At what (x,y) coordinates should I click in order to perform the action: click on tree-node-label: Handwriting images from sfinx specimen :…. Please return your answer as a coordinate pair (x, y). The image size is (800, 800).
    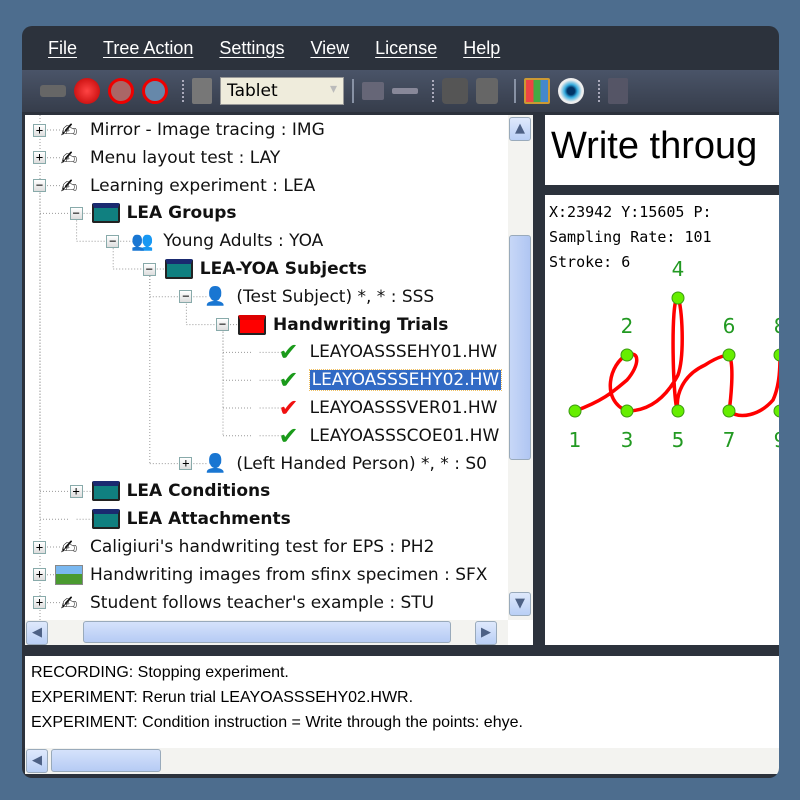
    Looking at the image, I should click on (288, 575).